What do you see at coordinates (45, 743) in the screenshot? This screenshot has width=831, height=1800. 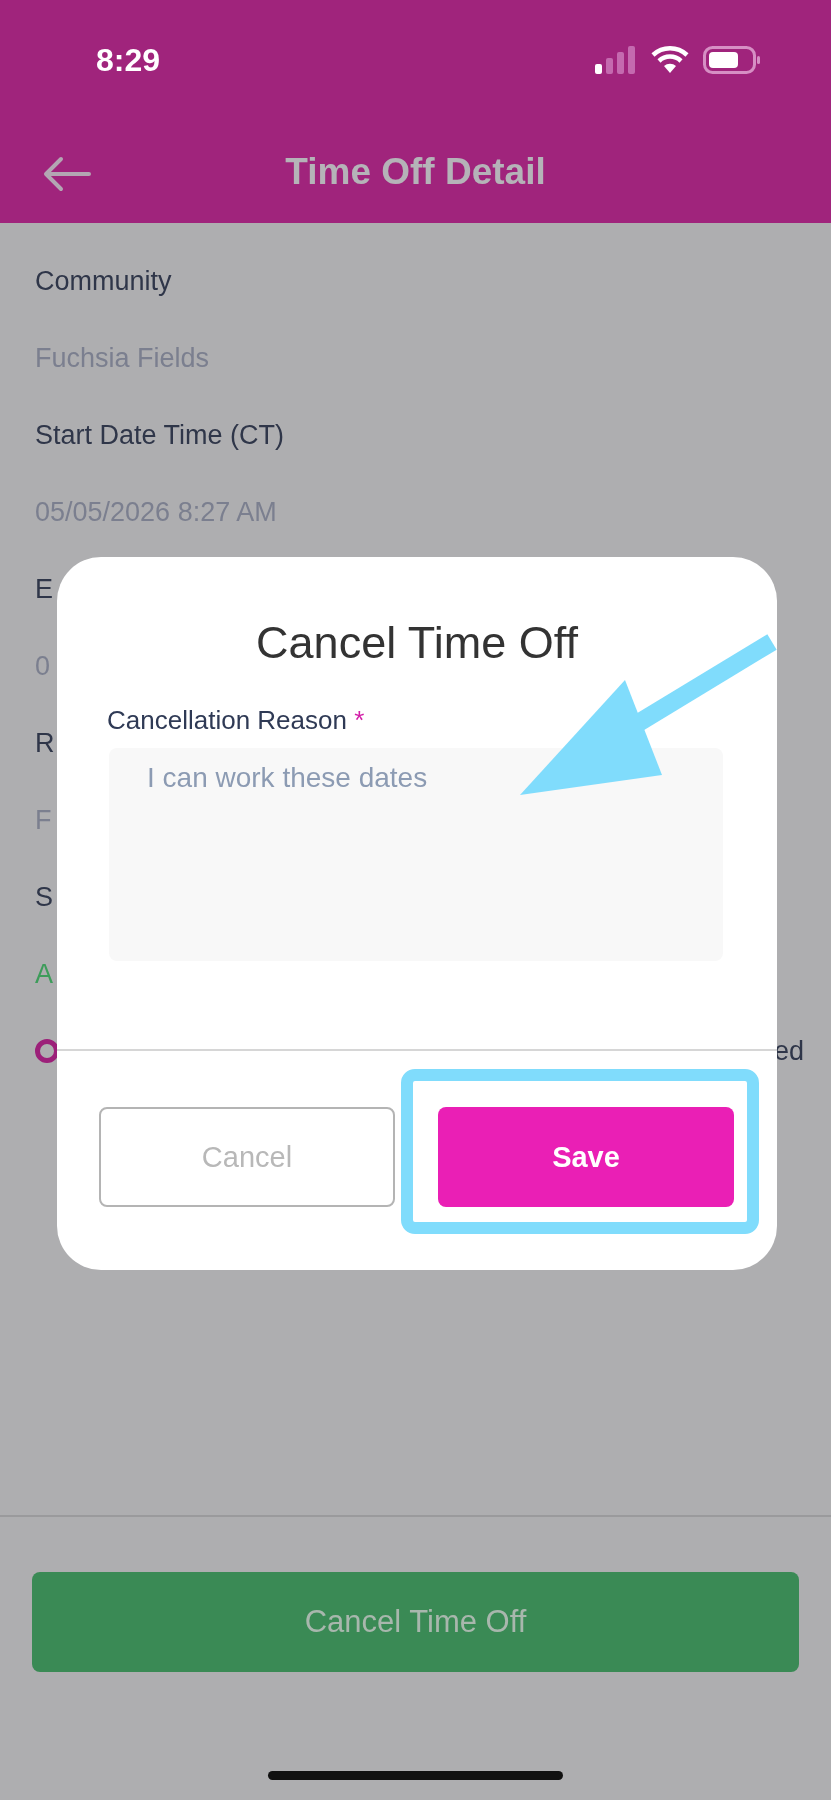 I see `detail-label: R` at bounding box center [45, 743].